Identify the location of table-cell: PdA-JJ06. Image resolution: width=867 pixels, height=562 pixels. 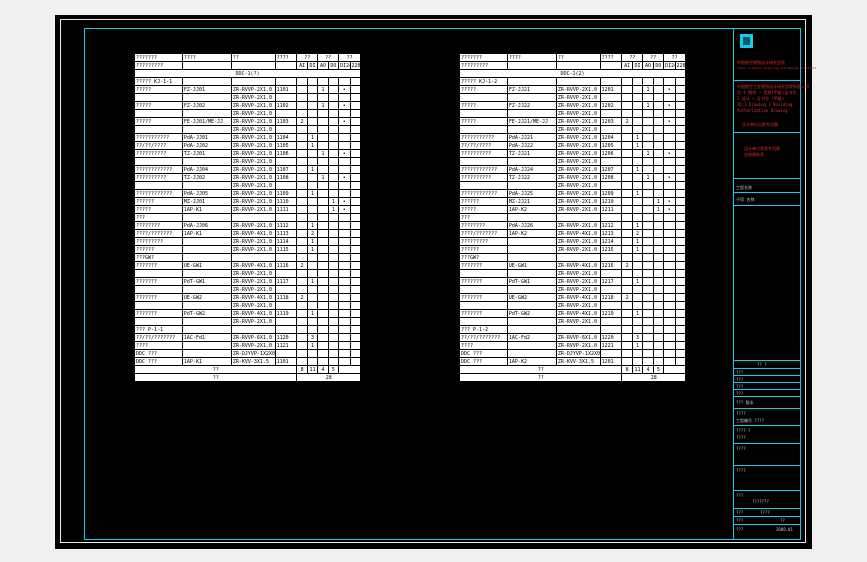
(206, 225).